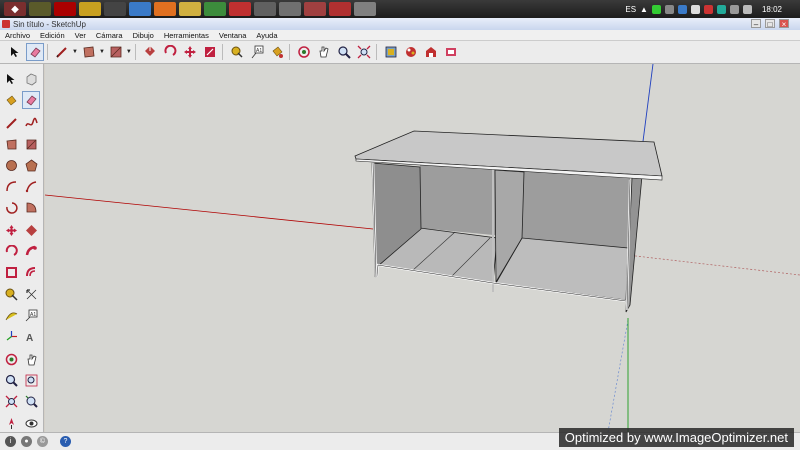 The height and width of the screenshot is (450, 800). I want to click on previous-view-icon, so click(31, 401).